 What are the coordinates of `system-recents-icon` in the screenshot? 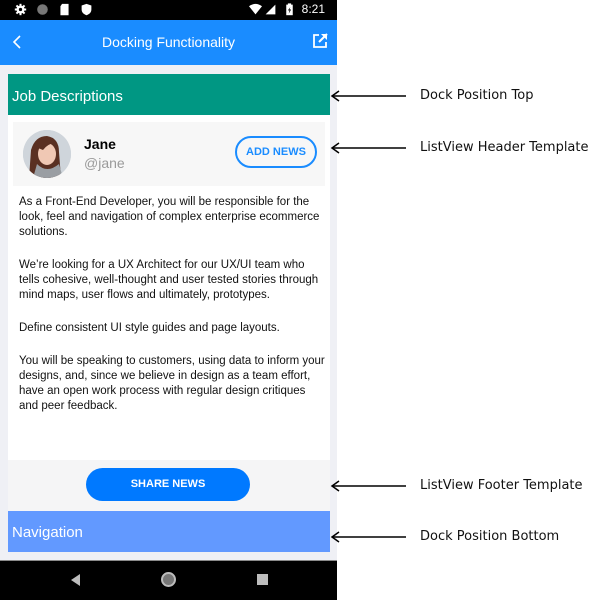 It's located at (262, 579).